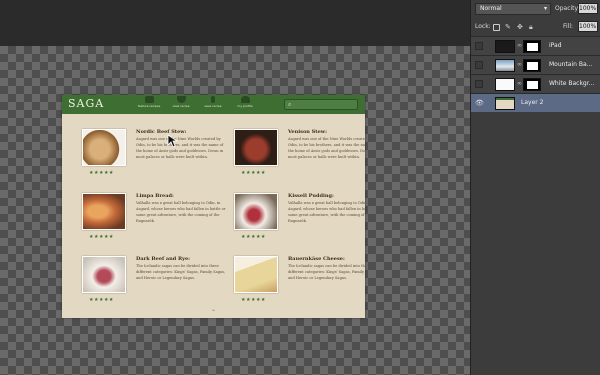 The width and height of the screenshot is (600, 375). Describe the element at coordinates (567, 8) in the screenshot. I see `opacity-label: Opacity:` at that location.